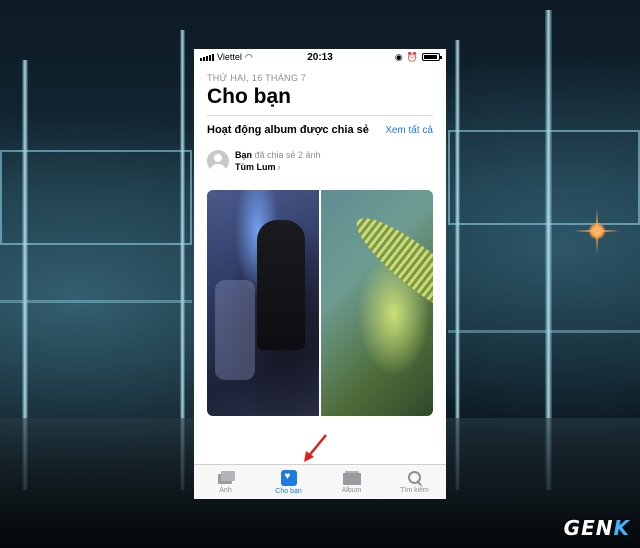 The width and height of the screenshot is (640, 548). Describe the element at coordinates (596, 528) in the screenshot. I see `watermark-logo: GENK` at that location.